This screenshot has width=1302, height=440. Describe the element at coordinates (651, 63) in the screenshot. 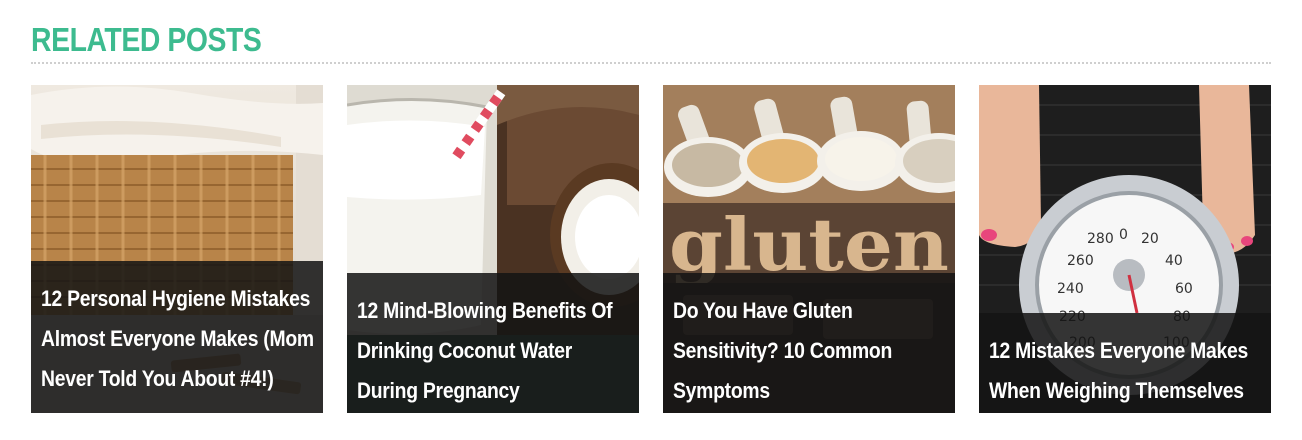

I see `section-divider` at that location.